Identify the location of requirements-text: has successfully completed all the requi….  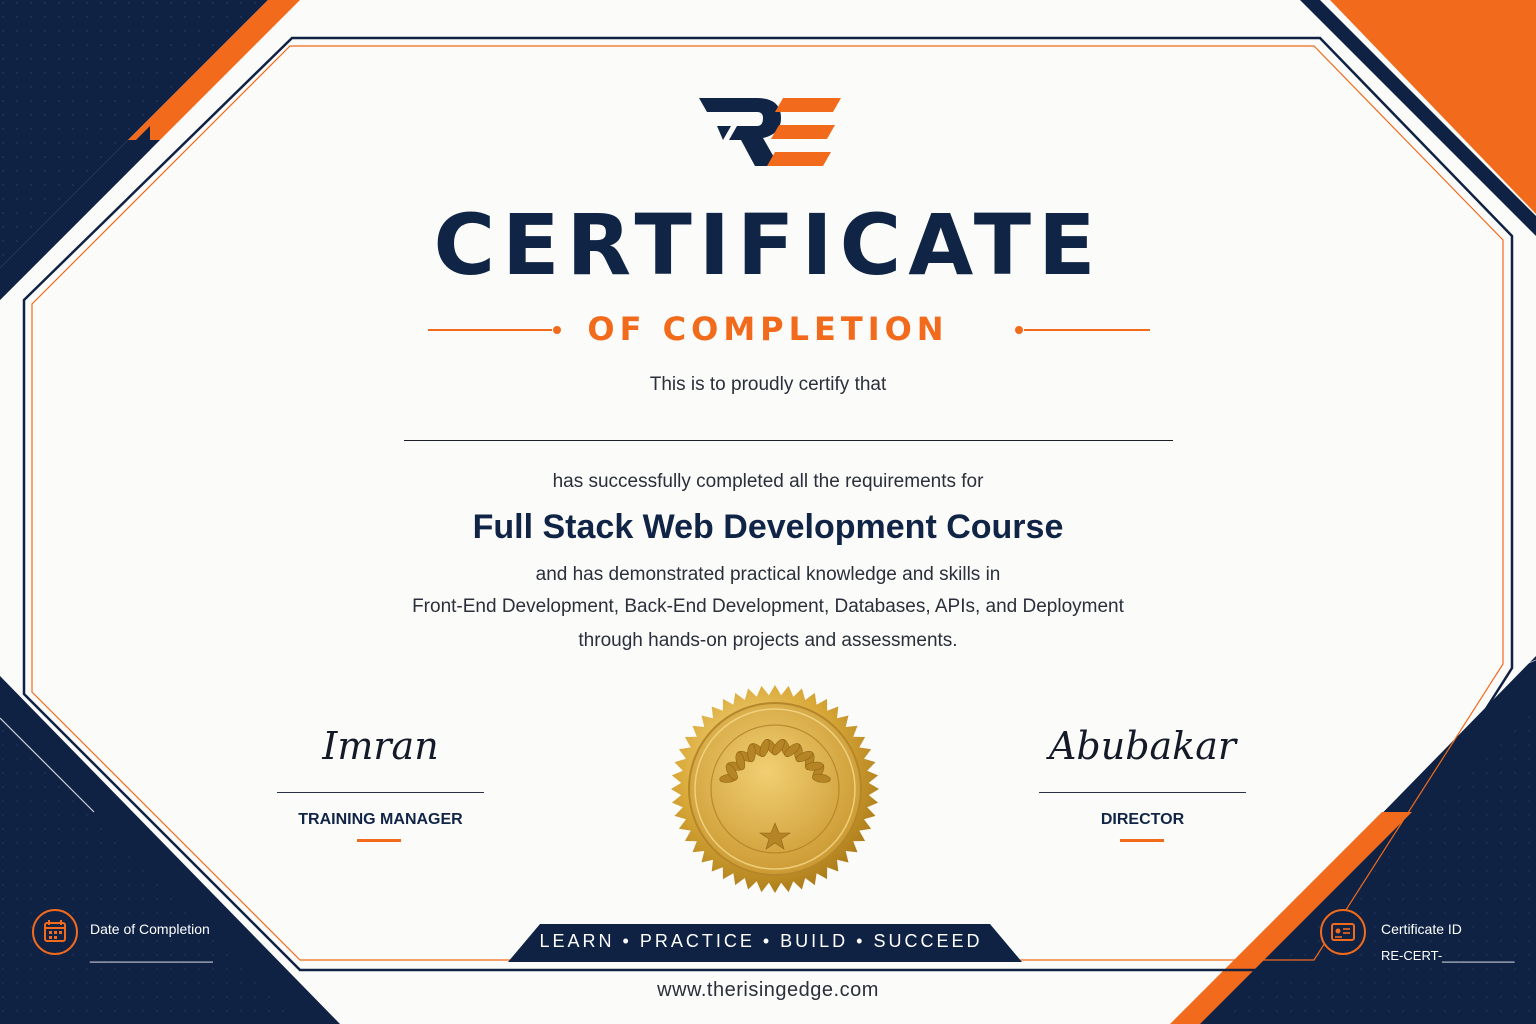
(768, 481).